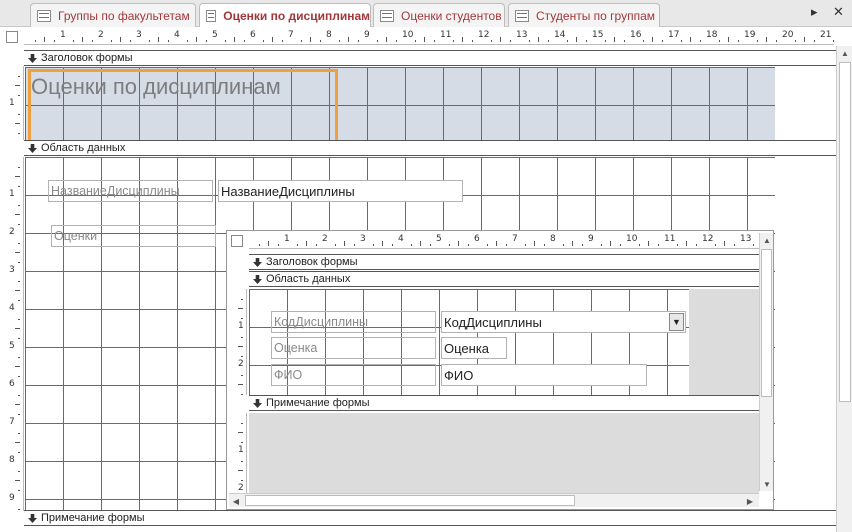 The height and width of the screenshot is (532, 852). I want to click on subform-footer-section-bar: Примечание формы, so click(504, 403).